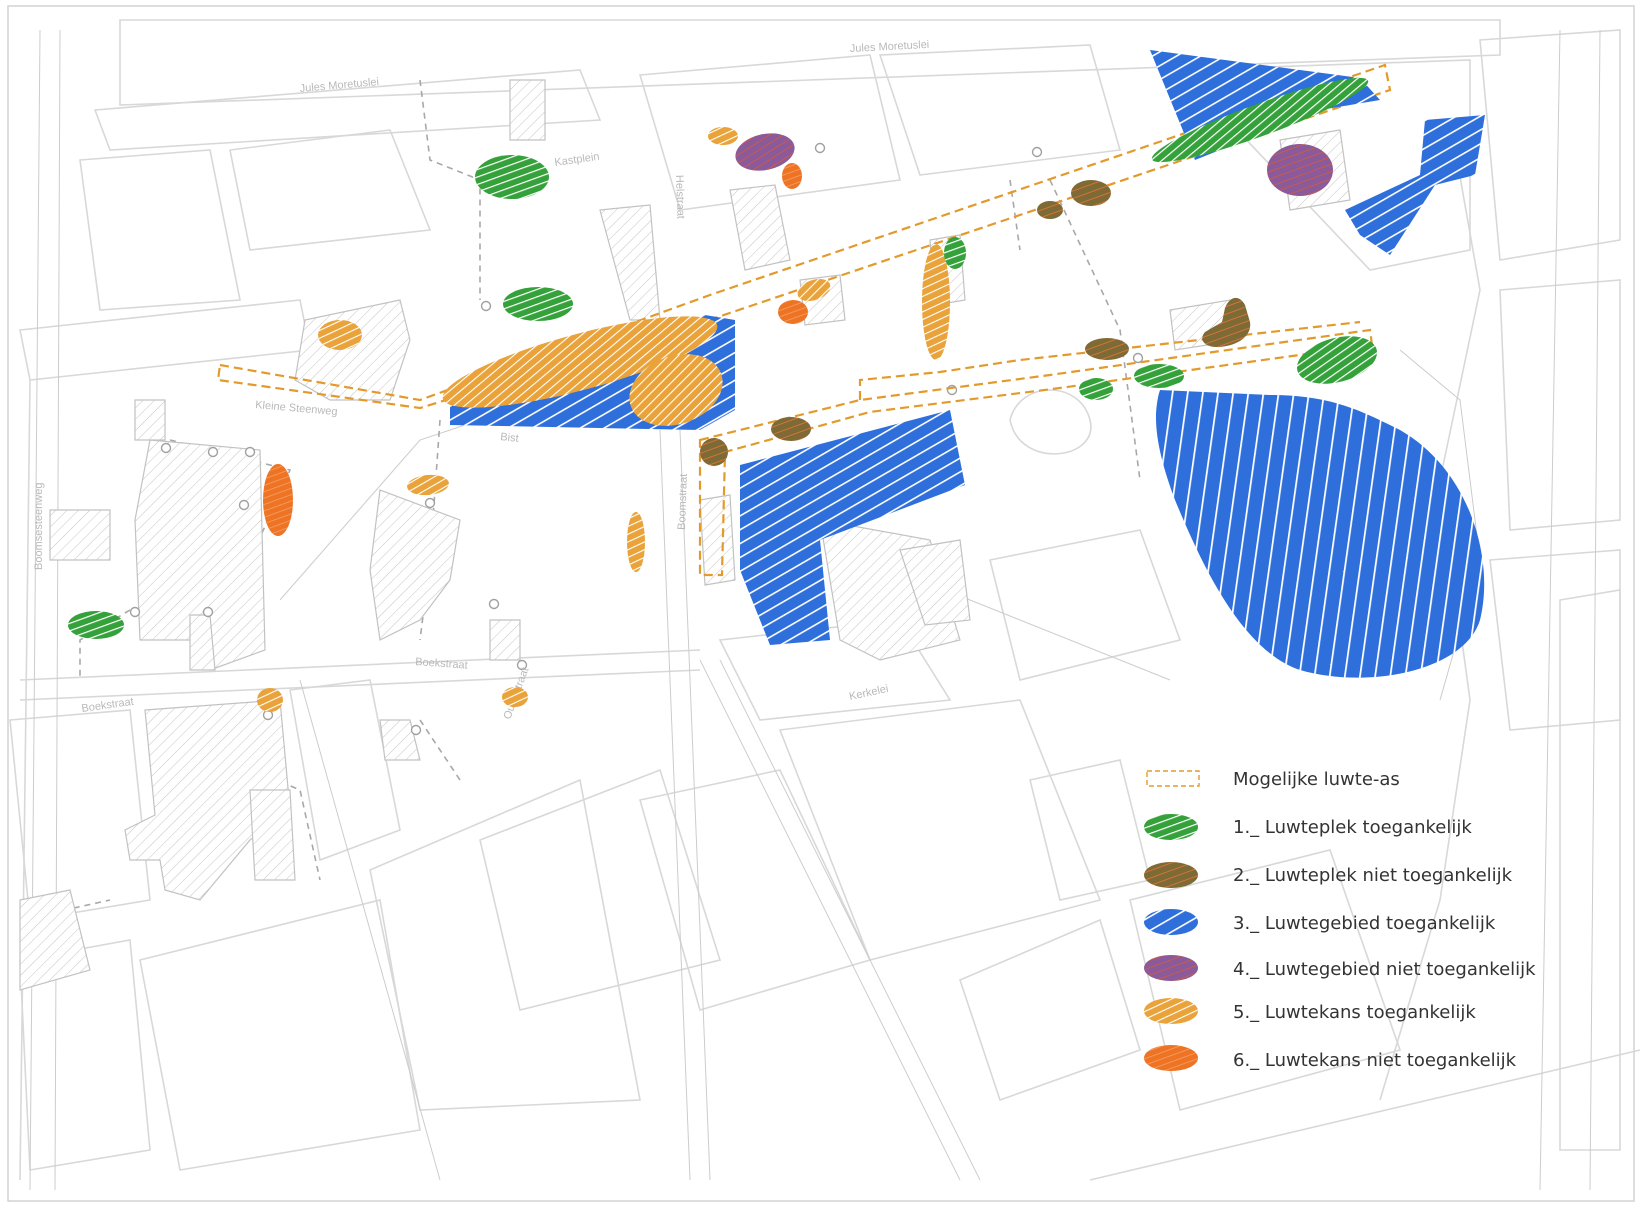 This screenshot has width=1642, height=1211. I want to click on brown-hatched-ellipse-icon, so click(1171, 875).